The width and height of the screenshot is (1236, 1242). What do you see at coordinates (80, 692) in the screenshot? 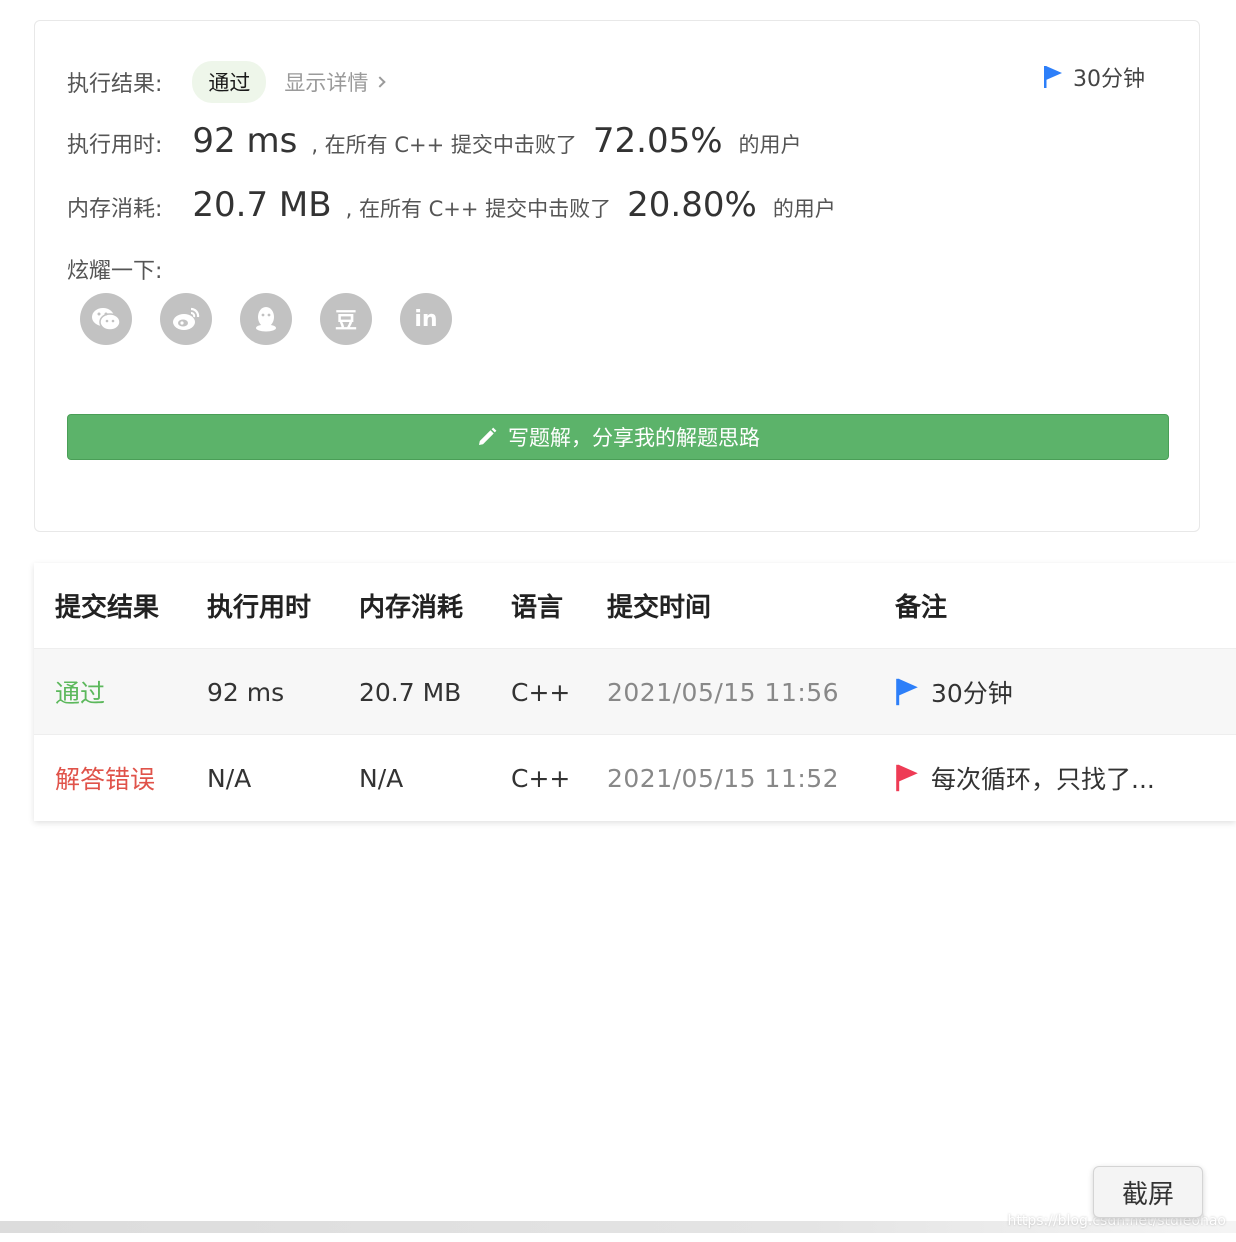
I see `row-status-link: 通过` at bounding box center [80, 692].